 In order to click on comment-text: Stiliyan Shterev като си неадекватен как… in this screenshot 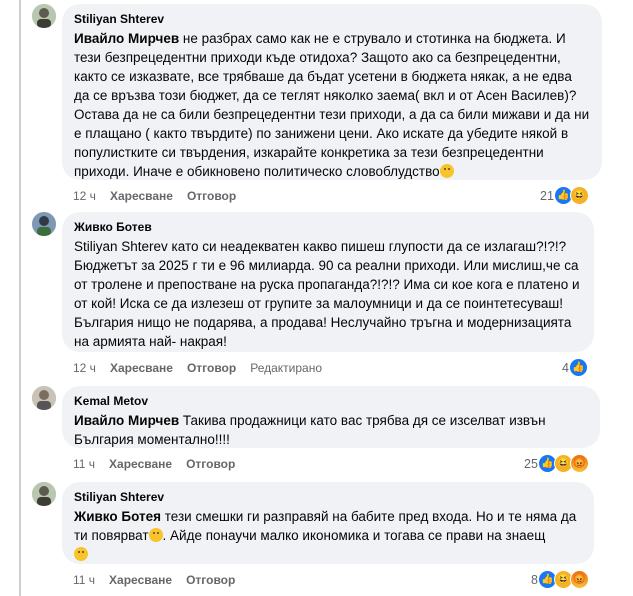, I will do `click(327, 294)`.